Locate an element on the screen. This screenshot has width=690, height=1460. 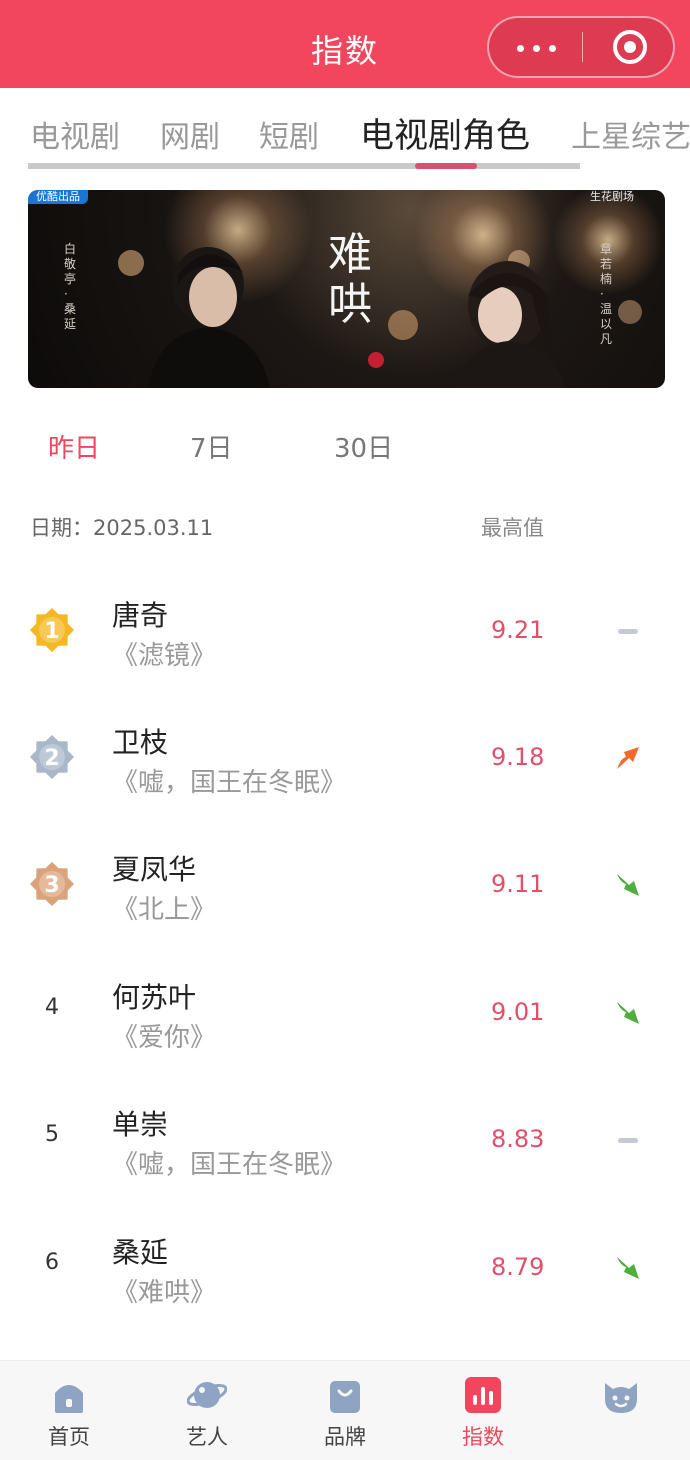
rank-number: 5 is located at coordinates (52, 1134).